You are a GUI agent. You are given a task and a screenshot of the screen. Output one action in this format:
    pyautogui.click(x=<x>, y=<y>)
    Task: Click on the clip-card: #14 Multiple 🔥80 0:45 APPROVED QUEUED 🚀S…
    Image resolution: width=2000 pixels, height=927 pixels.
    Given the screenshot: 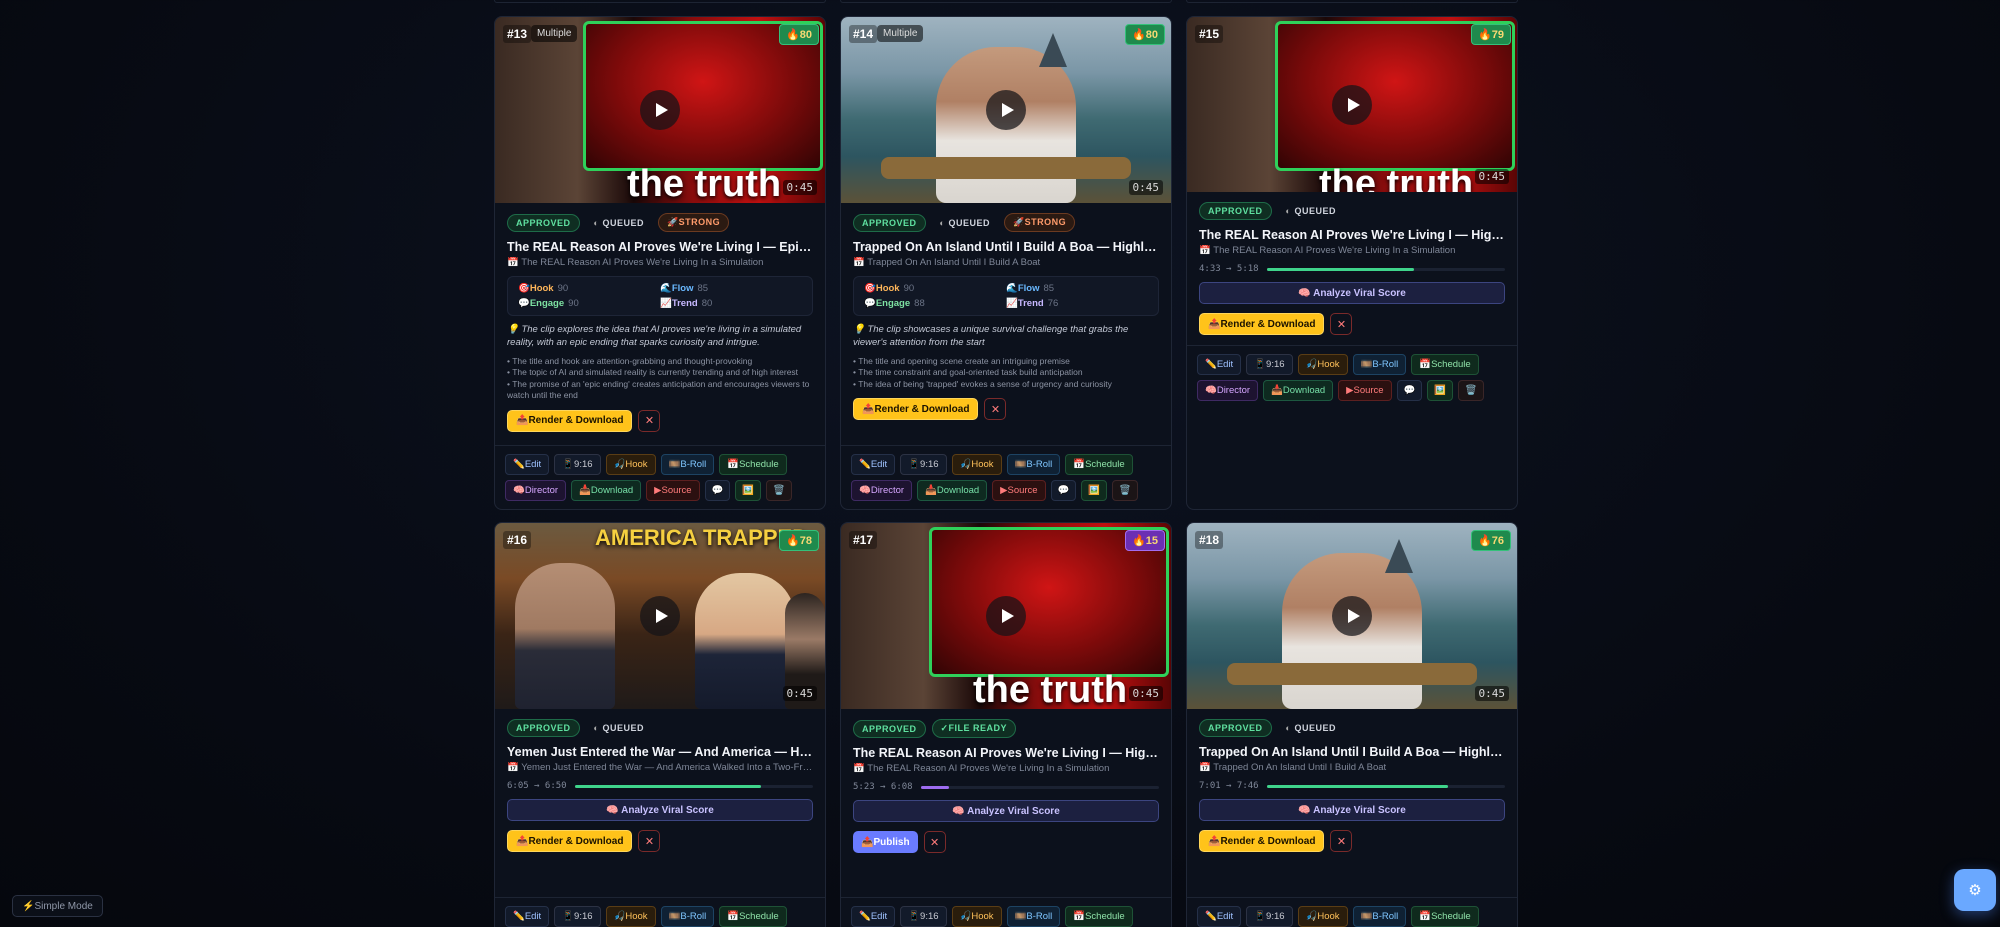 What is the action you would take?
    pyautogui.click(x=1006, y=263)
    